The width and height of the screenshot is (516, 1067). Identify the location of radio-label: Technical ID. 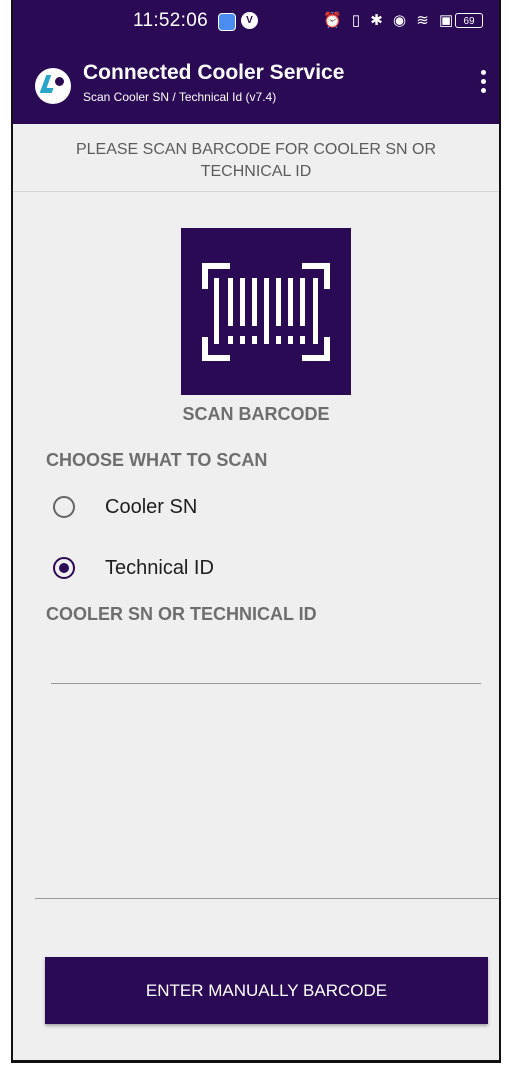
(159, 567).